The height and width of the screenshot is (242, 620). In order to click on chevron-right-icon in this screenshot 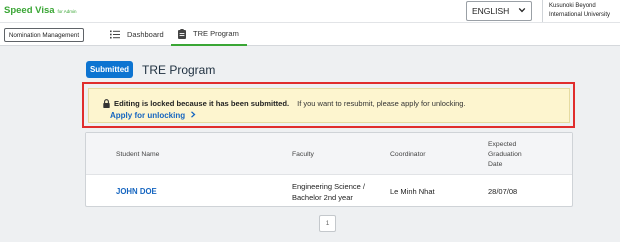, I will do `click(193, 114)`.